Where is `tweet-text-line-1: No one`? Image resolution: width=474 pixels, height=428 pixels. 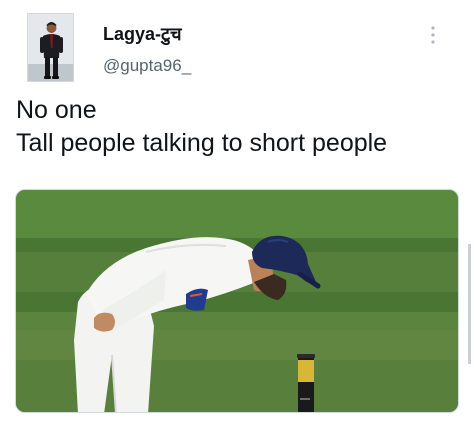 tweet-text-line-1: No one is located at coordinates (56, 110).